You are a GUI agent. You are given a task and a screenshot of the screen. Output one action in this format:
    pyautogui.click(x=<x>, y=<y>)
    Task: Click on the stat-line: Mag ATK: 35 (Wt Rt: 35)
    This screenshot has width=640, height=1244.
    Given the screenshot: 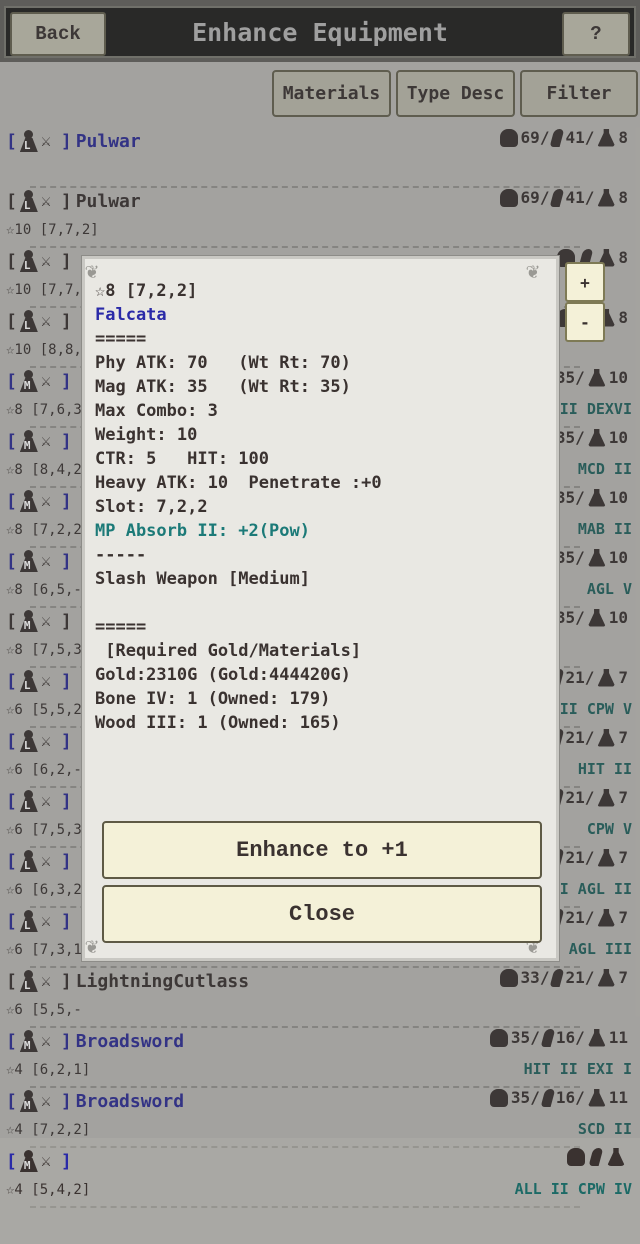 What is the action you would take?
    pyautogui.click(x=223, y=387)
    